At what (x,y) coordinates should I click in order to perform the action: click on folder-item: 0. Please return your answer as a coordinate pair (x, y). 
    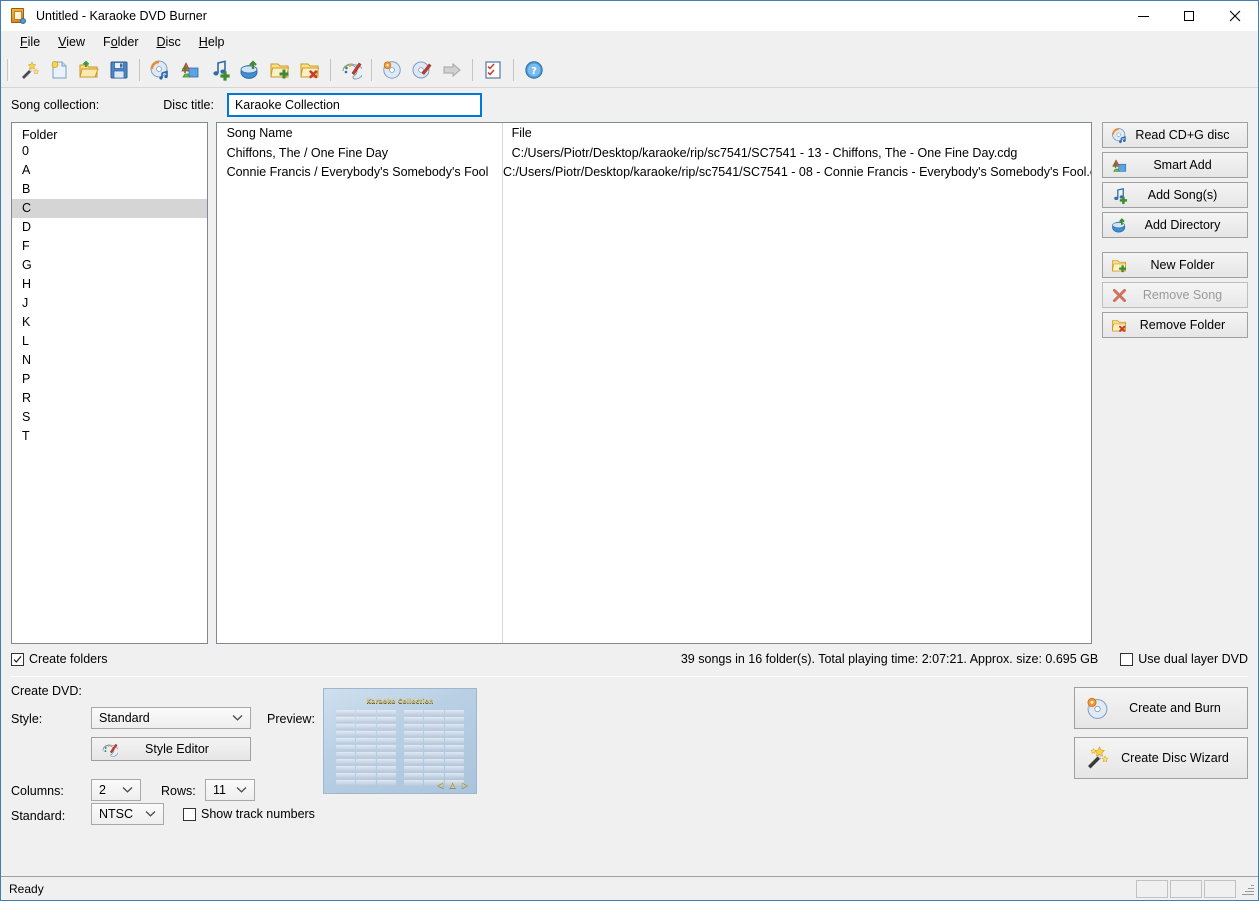
    Looking at the image, I should click on (109, 151).